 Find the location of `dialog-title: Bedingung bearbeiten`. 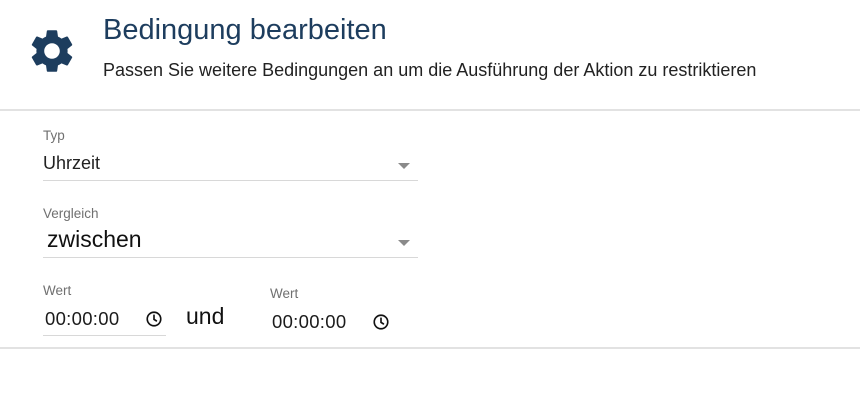

dialog-title: Bedingung bearbeiten is located at coordinates (245, 30).